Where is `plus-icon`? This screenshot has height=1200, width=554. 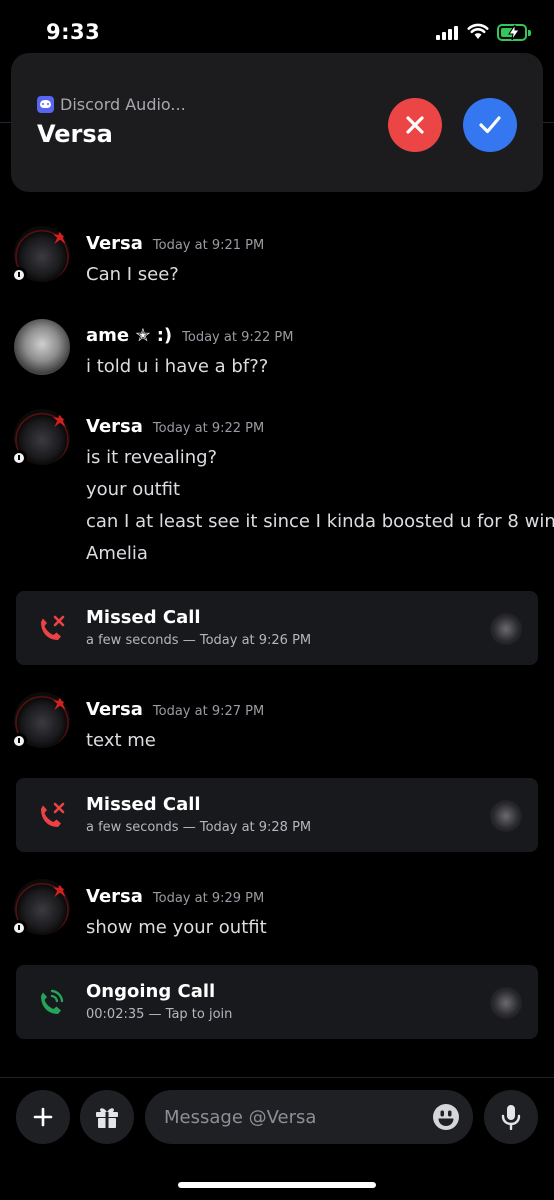 plus-icon is located at coordinates (43, 1117).